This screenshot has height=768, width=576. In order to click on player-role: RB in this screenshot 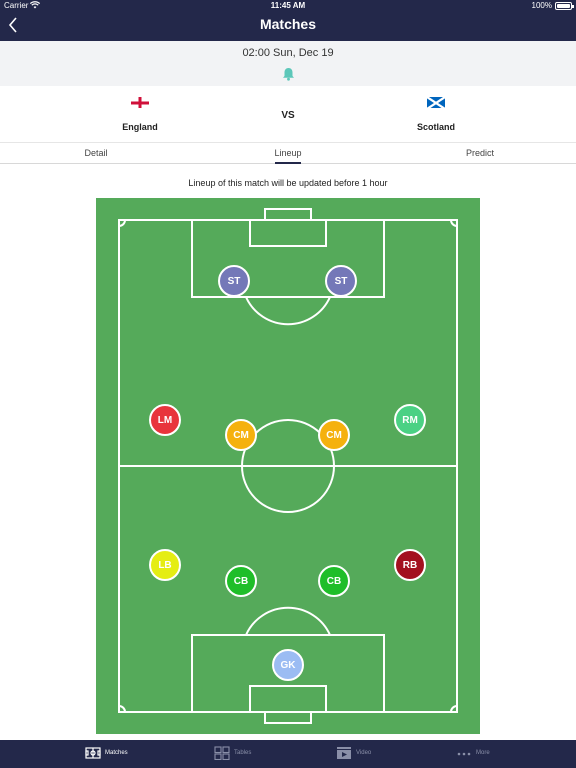, I will do `click(410, 565)`.